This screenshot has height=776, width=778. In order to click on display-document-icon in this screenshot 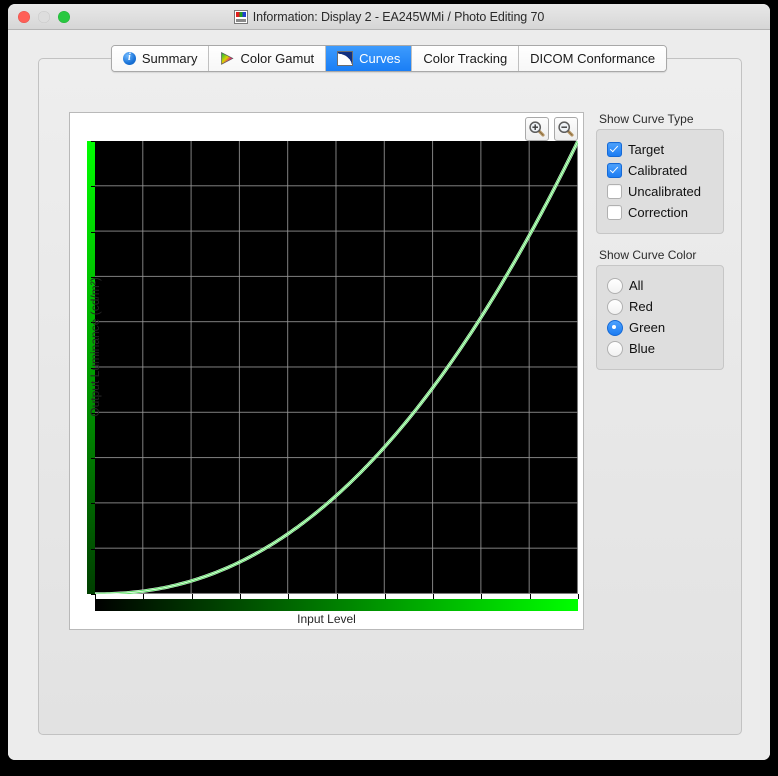, I will do `click(240, 16)`.